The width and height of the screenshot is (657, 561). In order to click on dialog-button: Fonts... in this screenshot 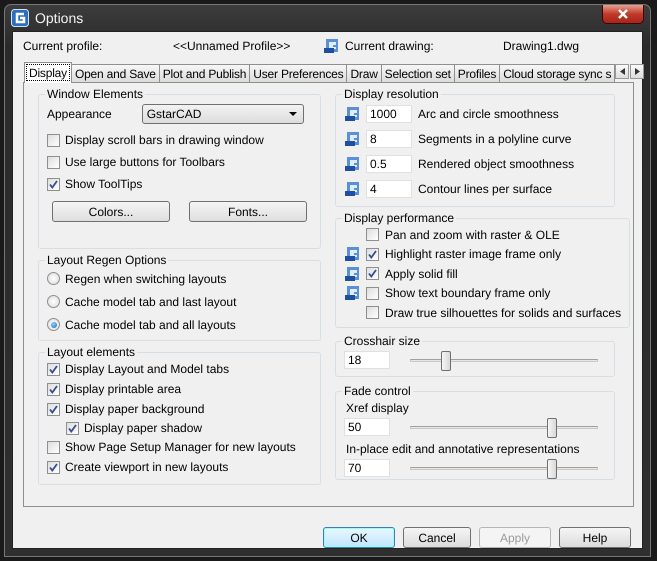, I will do `click(248, 211)`.